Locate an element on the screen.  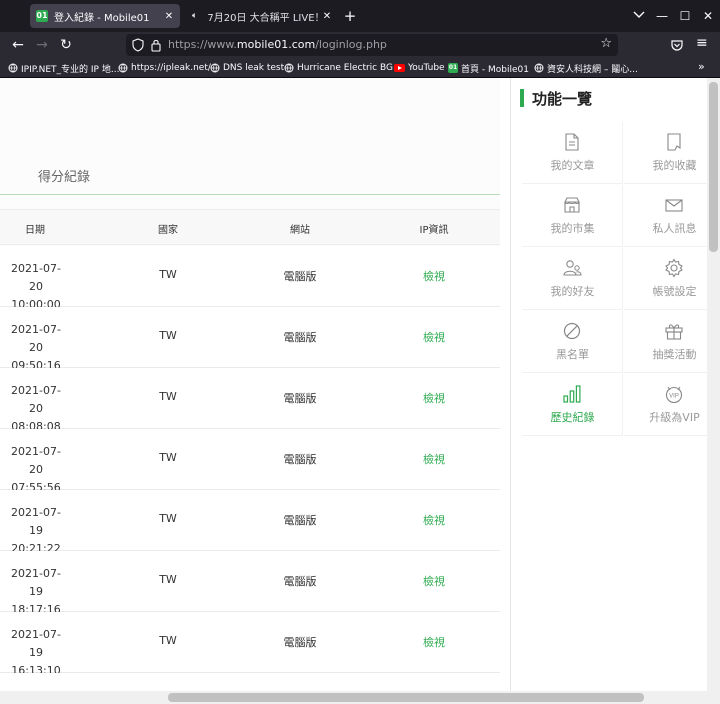
vip-icon: VIP is located at coordinates (674, 395).